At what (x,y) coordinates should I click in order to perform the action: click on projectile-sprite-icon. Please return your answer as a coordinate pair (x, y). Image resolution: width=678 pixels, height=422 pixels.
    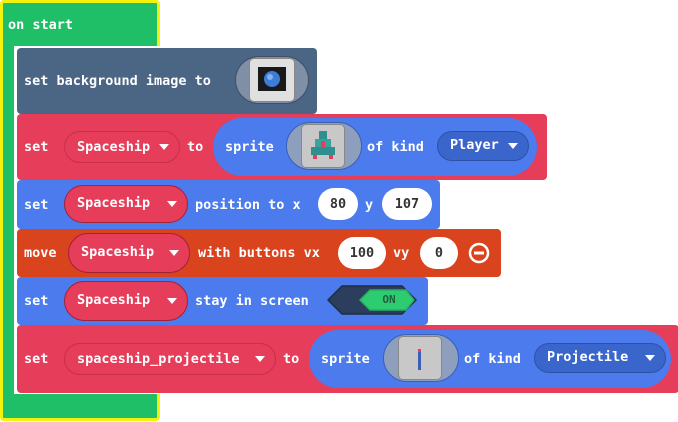
    Looking at the image, I should click on (419, 359).